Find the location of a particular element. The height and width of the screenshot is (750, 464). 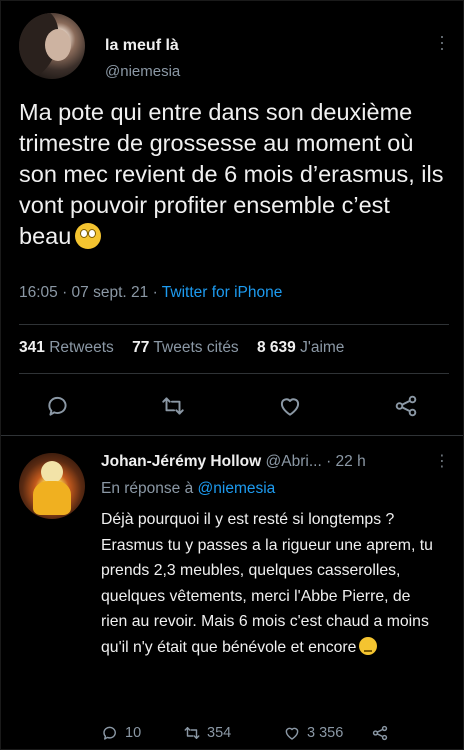

reply-reply-count: 10 is located at coordinates (133, 733).